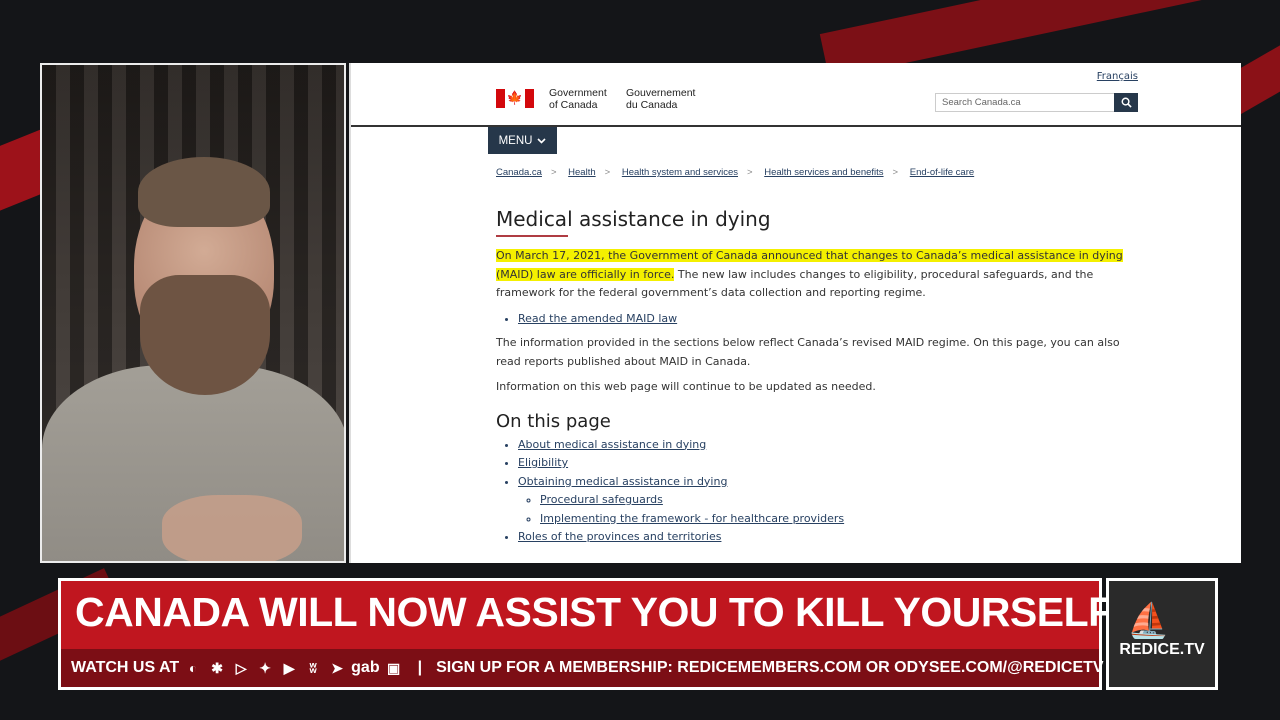 The image size is (1280, 720). I want to click on search-icon, so click(1126, 102).